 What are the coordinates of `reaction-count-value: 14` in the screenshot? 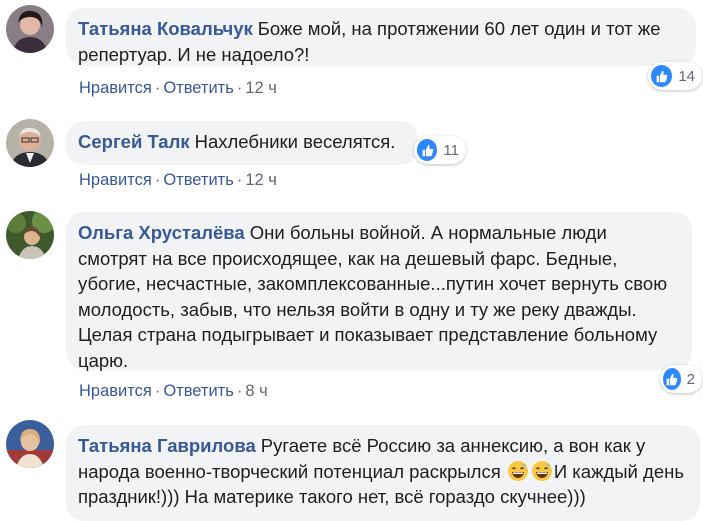 It's located at (686, 76).